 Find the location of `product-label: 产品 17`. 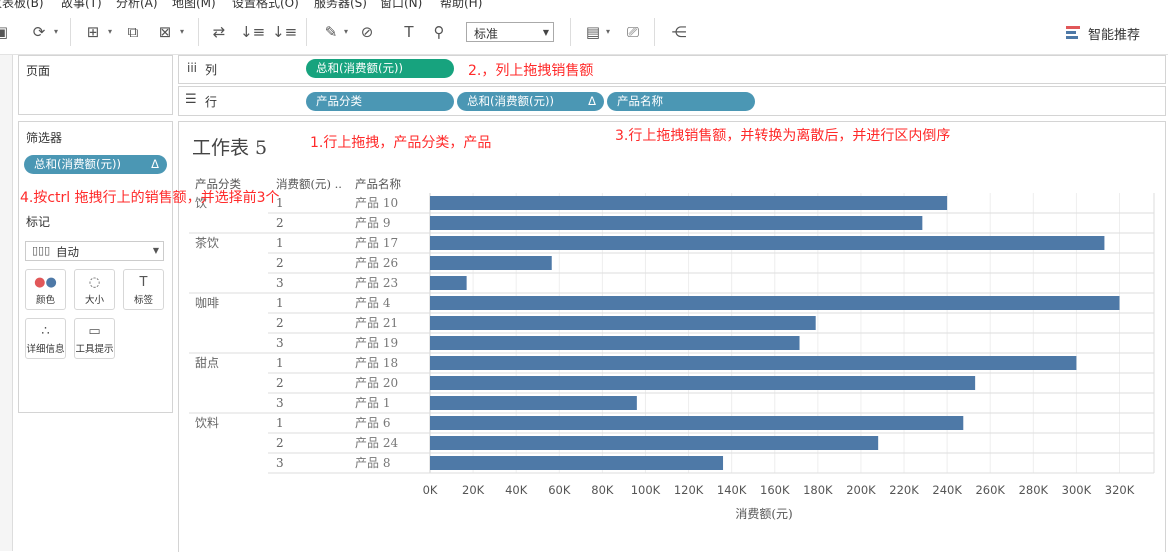

product-label: 产品 17 is located at coordinates (376, 243).